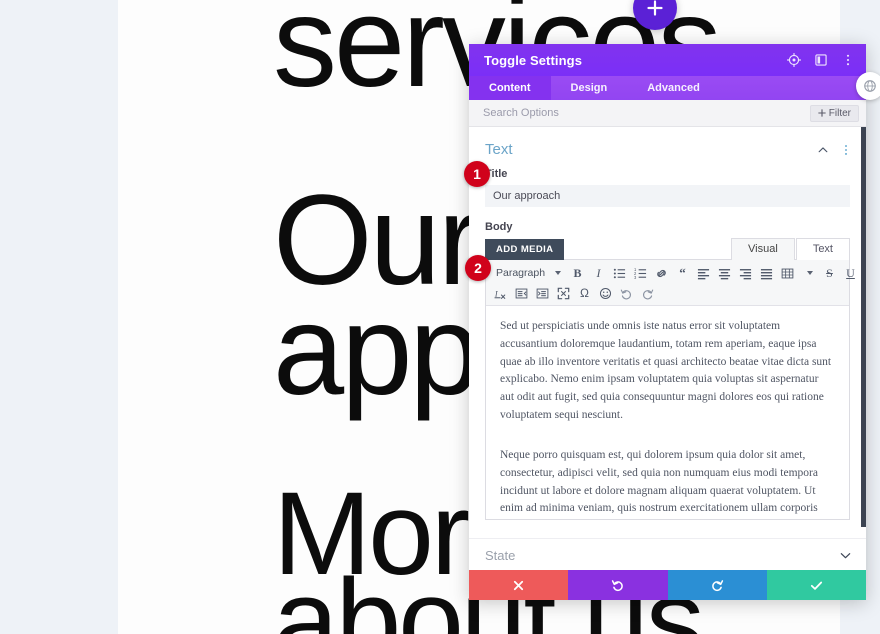  What do you see at coordinates (521, 273) in the screenshot?
I see `paragraph-format-label: Paragraph` at bounding box center [521, 273].